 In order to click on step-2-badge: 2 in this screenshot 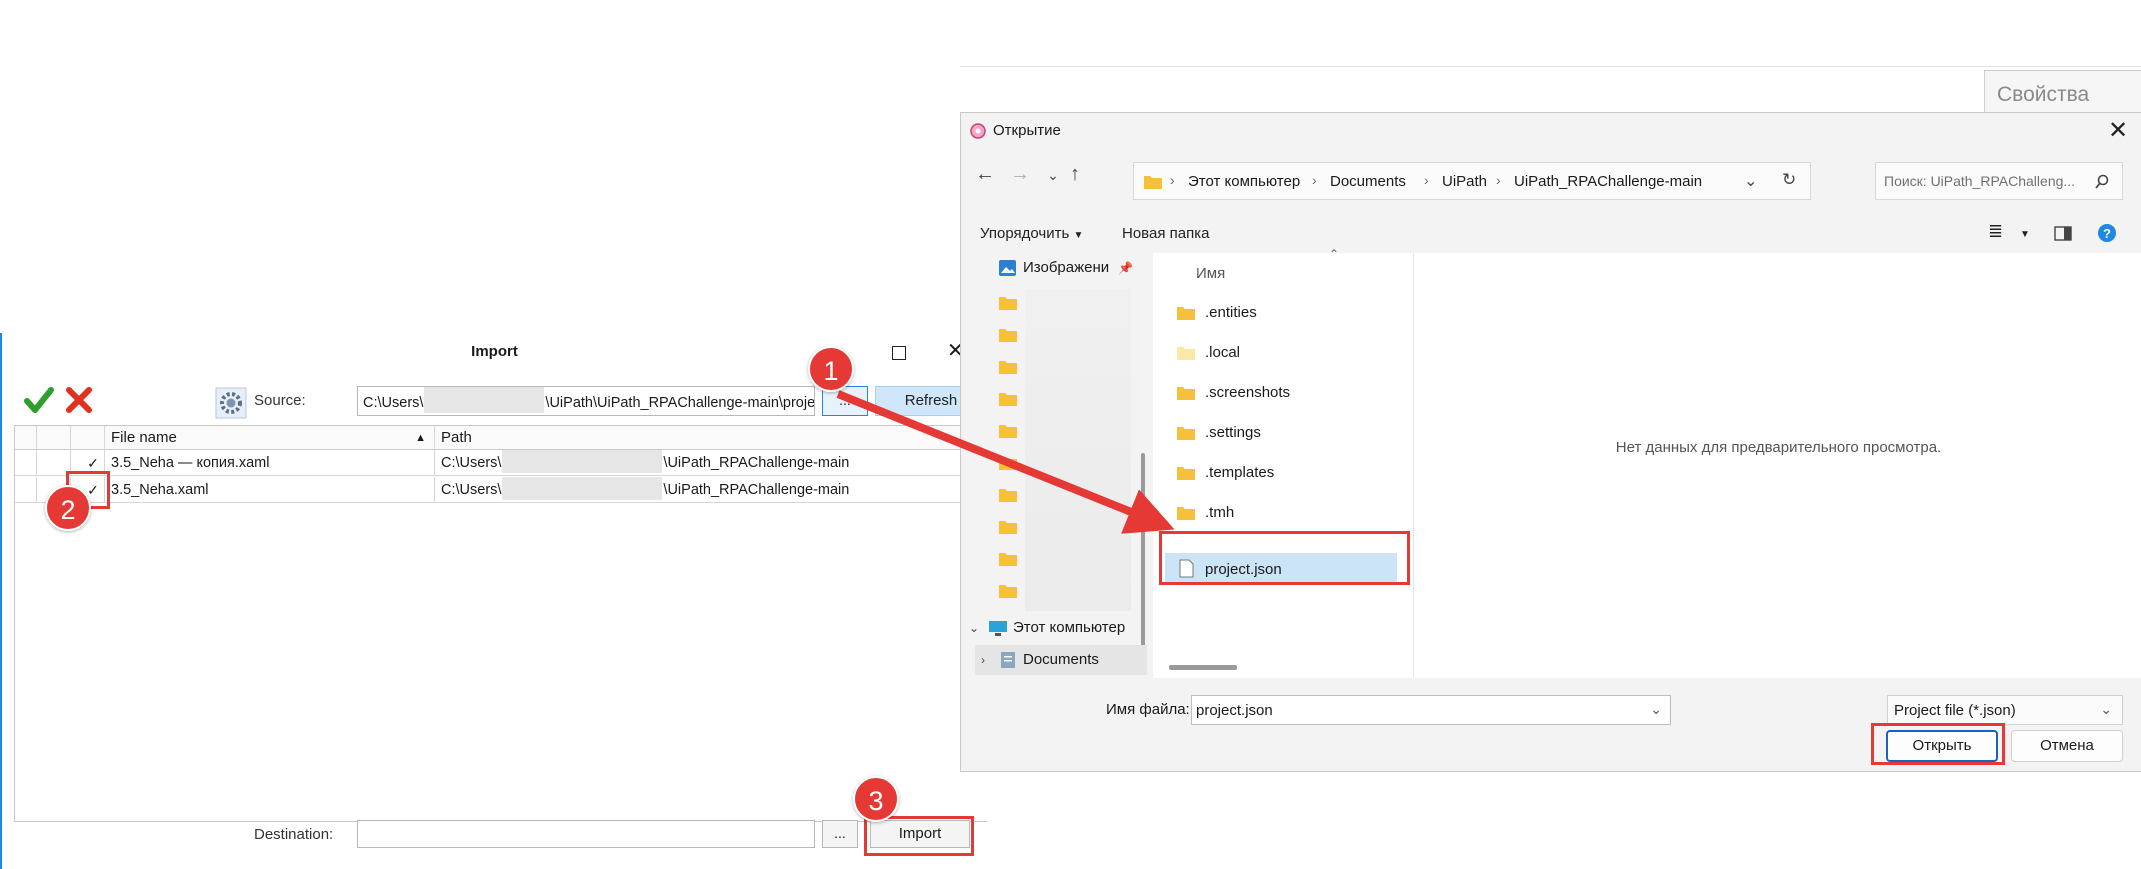, I will do `click(68, 508)`.